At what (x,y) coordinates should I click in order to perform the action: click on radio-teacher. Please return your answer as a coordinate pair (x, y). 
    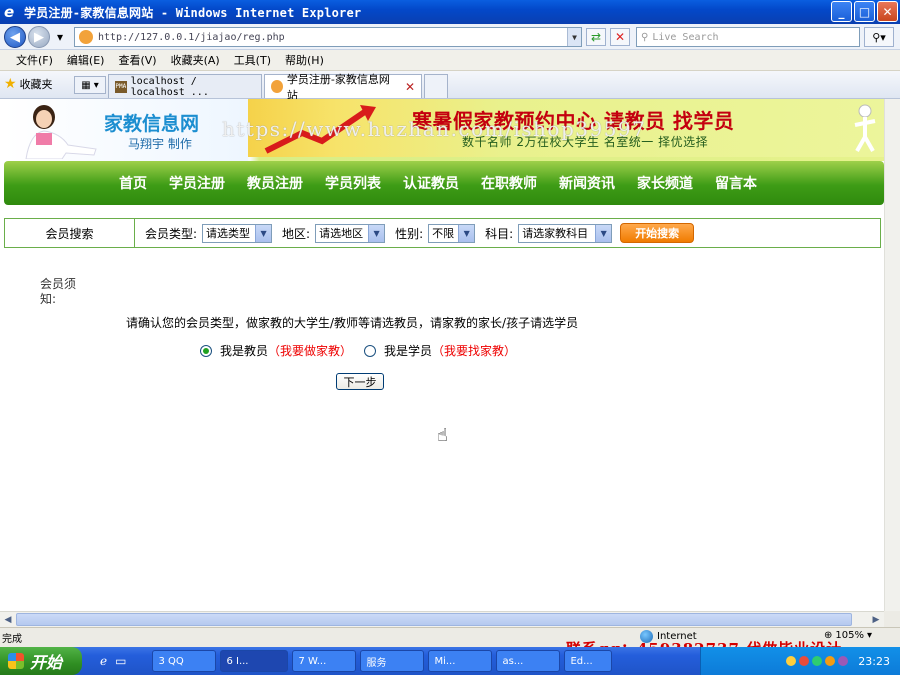
    Looking at the image, I should click on (206, 350).